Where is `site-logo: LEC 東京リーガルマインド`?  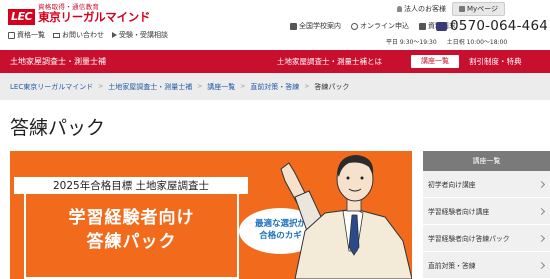 site-logo: LEC 東京リーガルマインド is located at coordinates (79, 17).